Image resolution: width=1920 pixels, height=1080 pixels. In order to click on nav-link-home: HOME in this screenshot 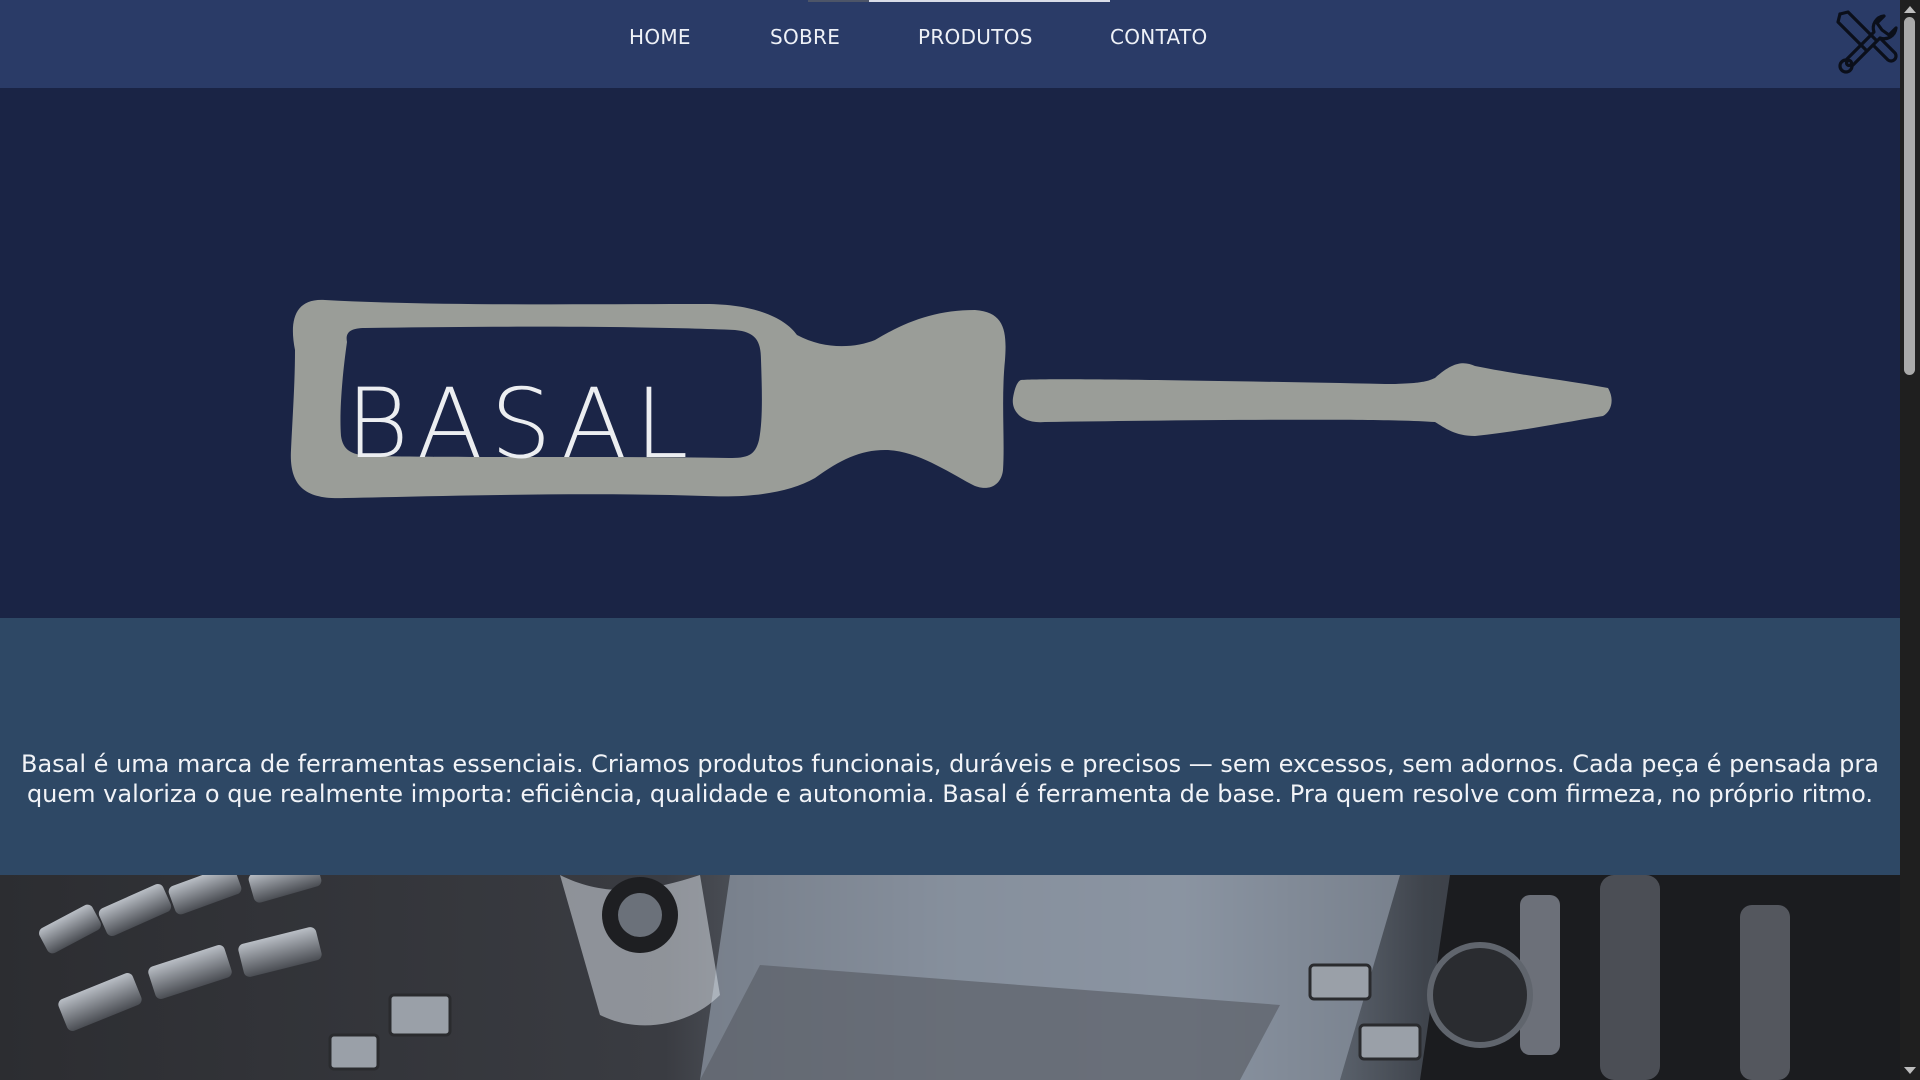, I will do `click(660, 37)`.